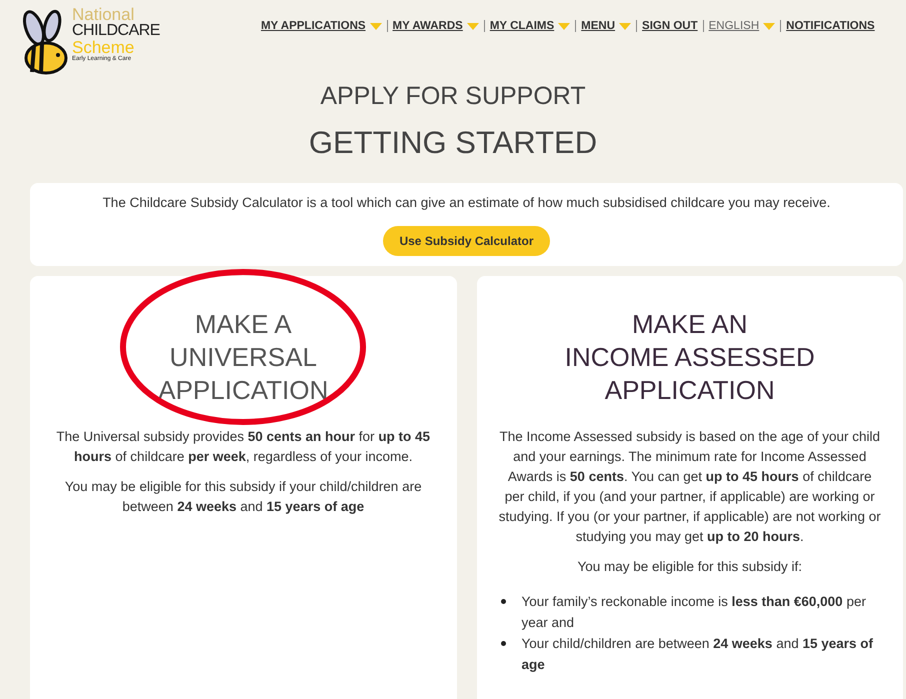 Image resolution: width=906 pixels, height=699 pixels. I want to click on page-title: APPLY FOR SUPPORT, so click(453, 96).